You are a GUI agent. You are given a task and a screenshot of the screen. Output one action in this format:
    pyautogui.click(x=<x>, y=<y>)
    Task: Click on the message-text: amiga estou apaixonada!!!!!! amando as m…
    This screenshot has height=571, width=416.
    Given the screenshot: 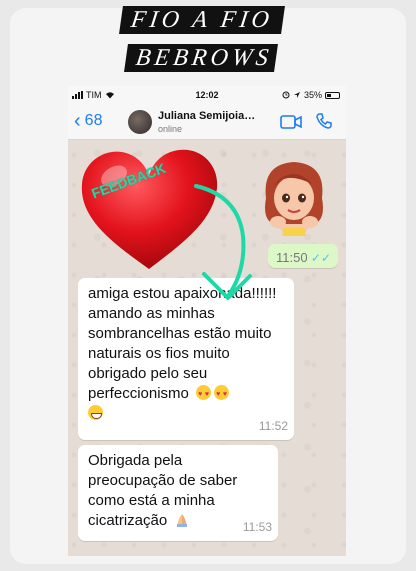 What is the action you would take?
    pyautogui.click(x=182, y=343)
    